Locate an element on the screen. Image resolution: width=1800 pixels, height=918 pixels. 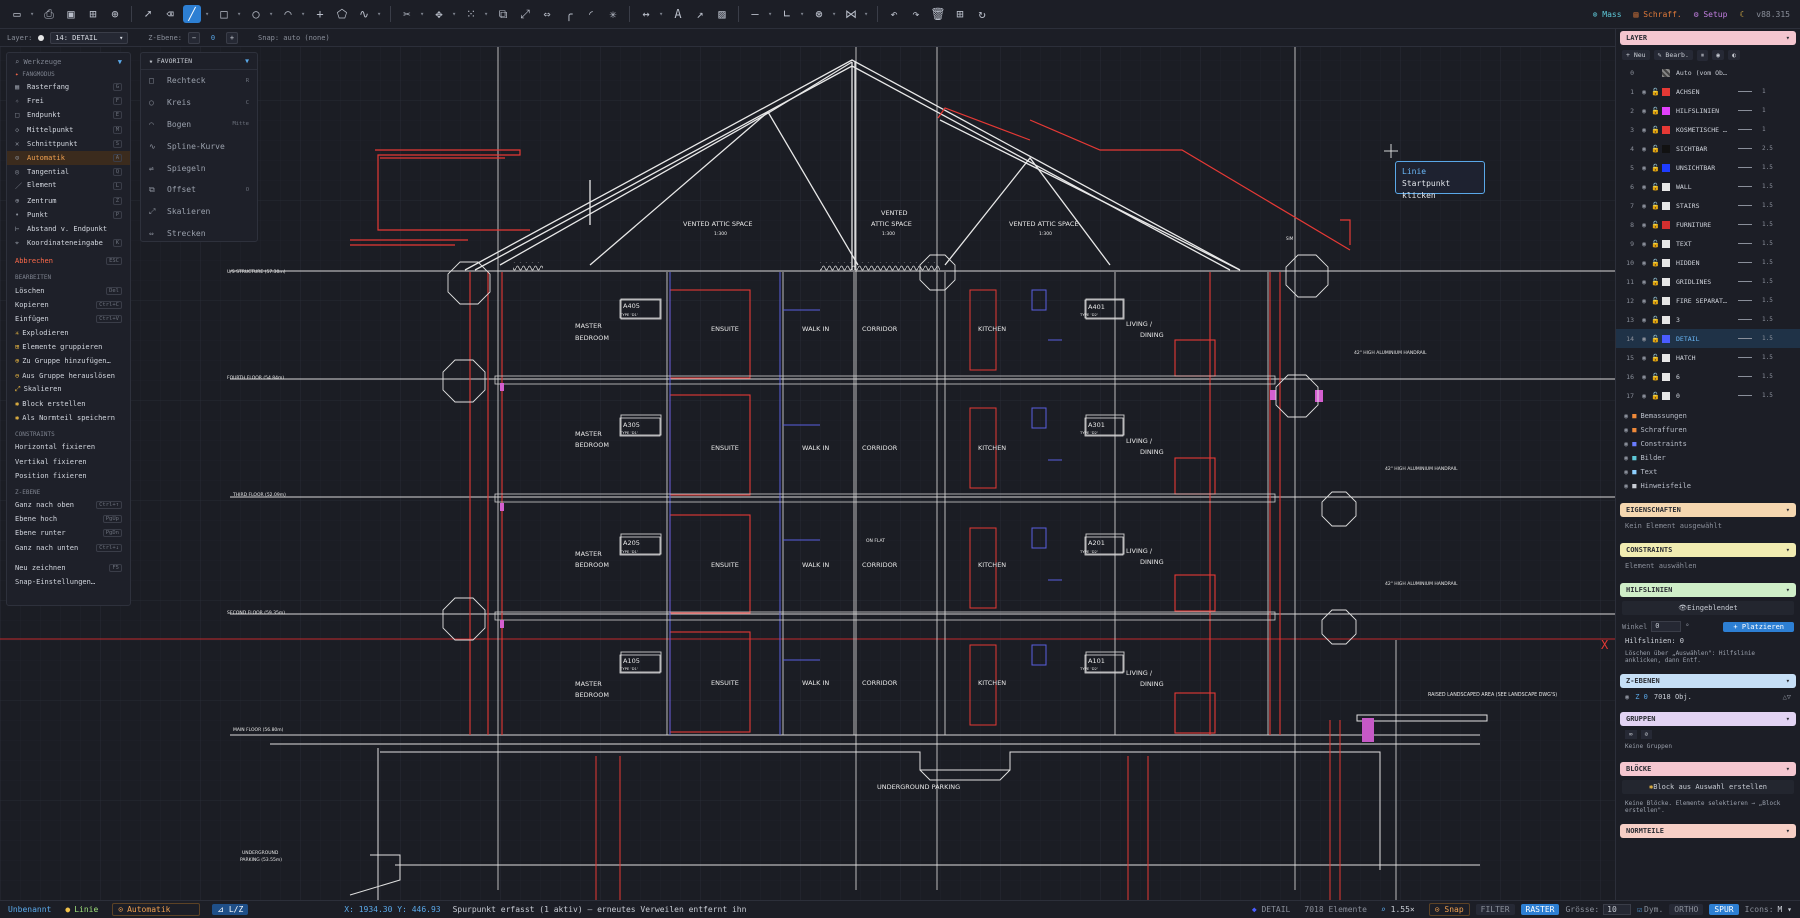
polygon-tool-icon: ⬠ is located at coordinates (342, 14).